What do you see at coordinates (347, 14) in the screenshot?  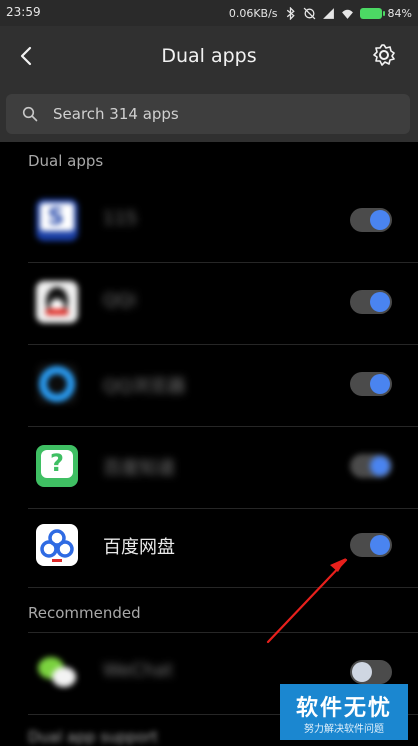 I see `wifi-icon` at bounding box center [347, 14].